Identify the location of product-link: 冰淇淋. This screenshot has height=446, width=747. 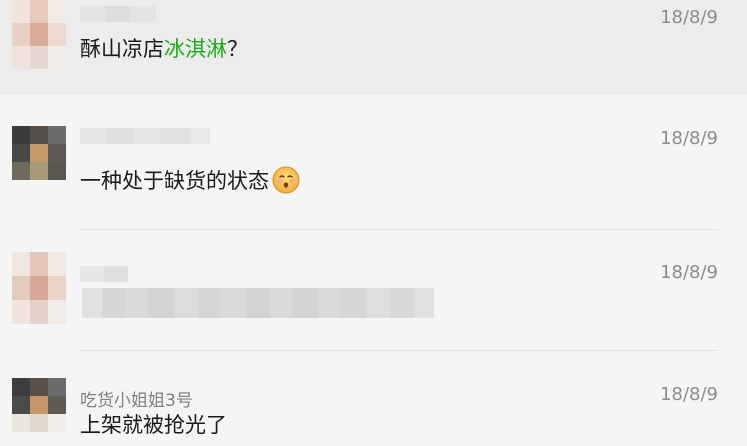
(195, 49).